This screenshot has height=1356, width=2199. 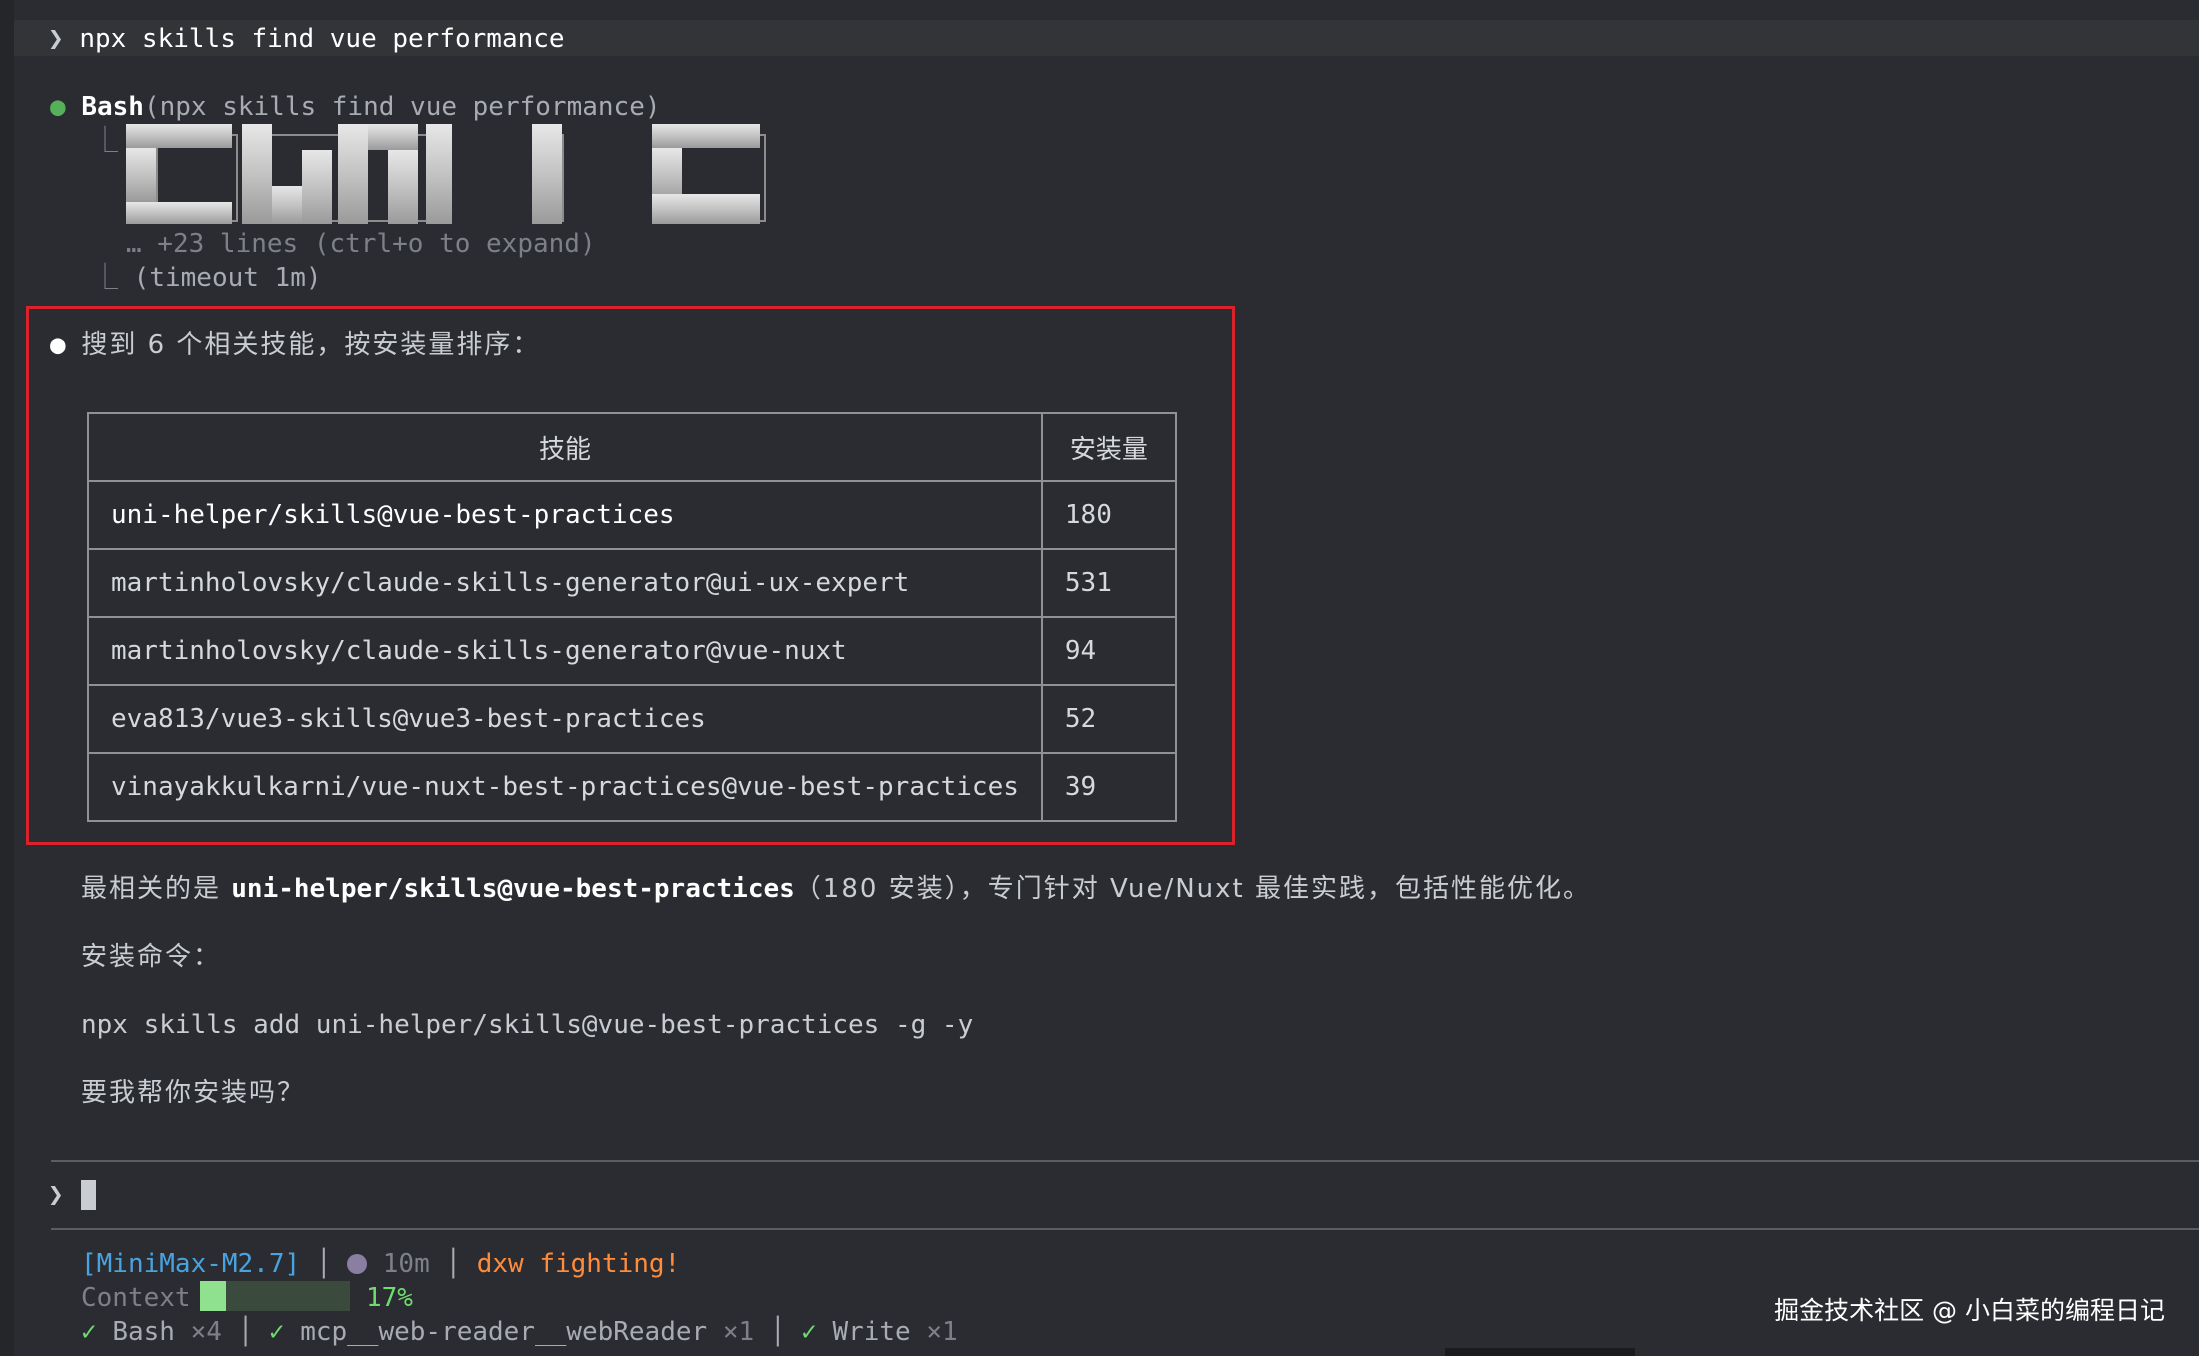 I want to click on elapsed-time: 10m, so click(x=406, y=1264).